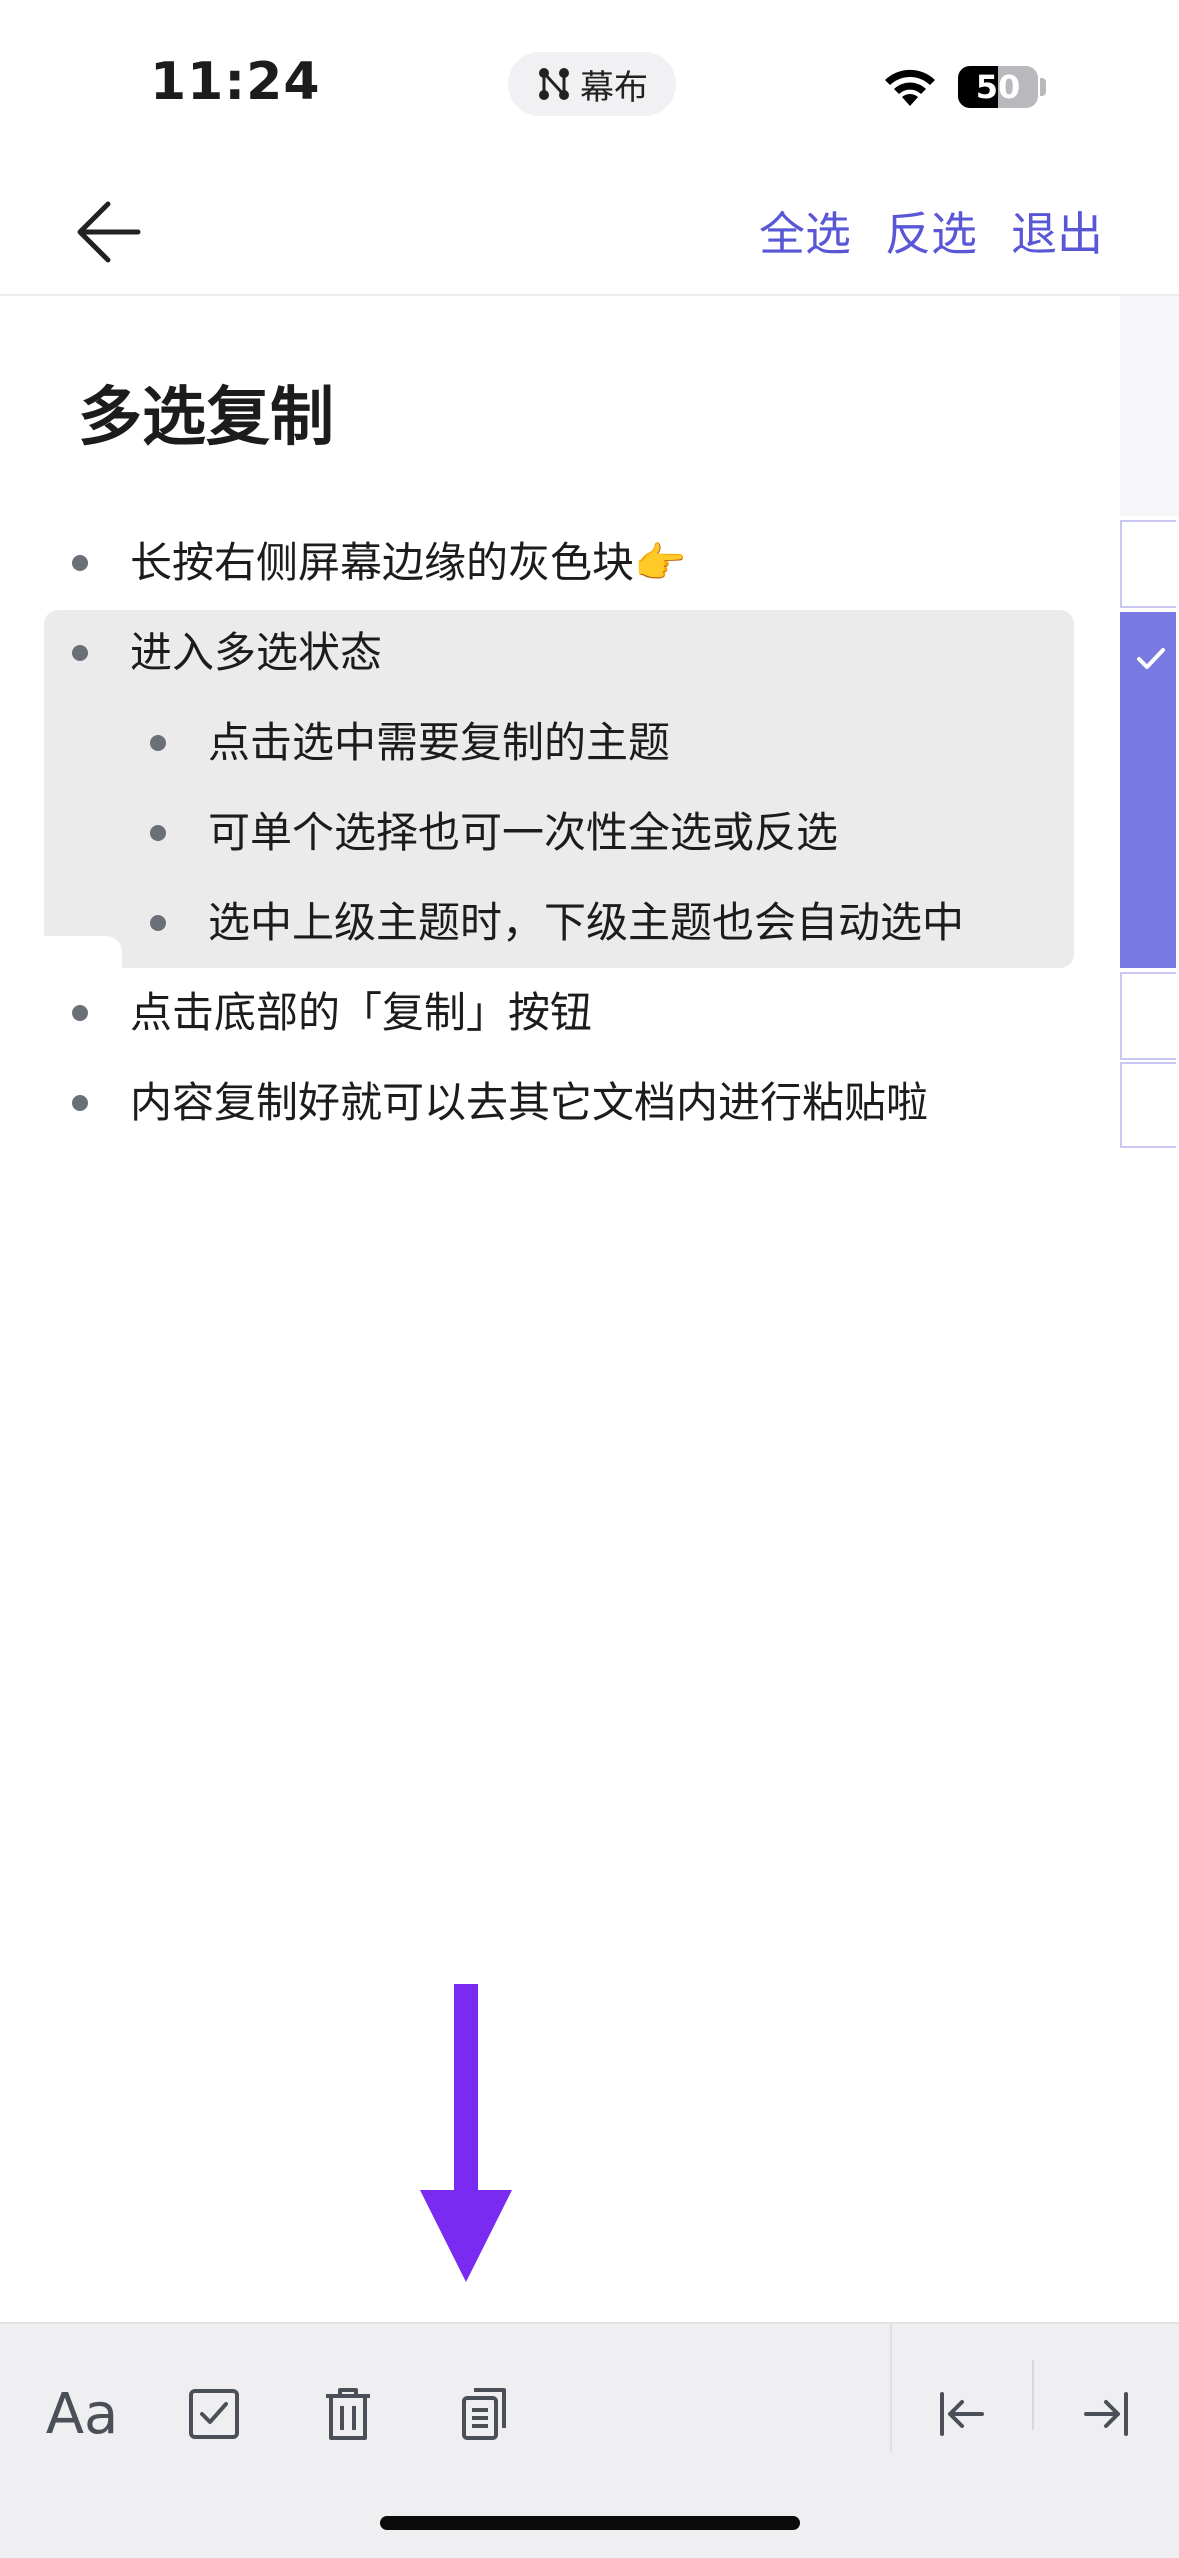 This screenshot has width=1179, height=2558. I want to click on nav-bar: 全选 反选 退出, so click(589, 233).